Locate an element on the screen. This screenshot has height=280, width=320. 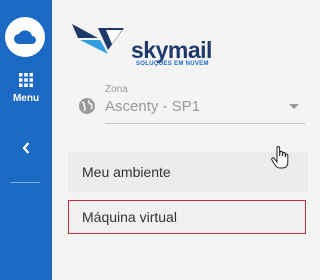
zone-value: Ascenty - SP1 is located at coordinates (152, 106).